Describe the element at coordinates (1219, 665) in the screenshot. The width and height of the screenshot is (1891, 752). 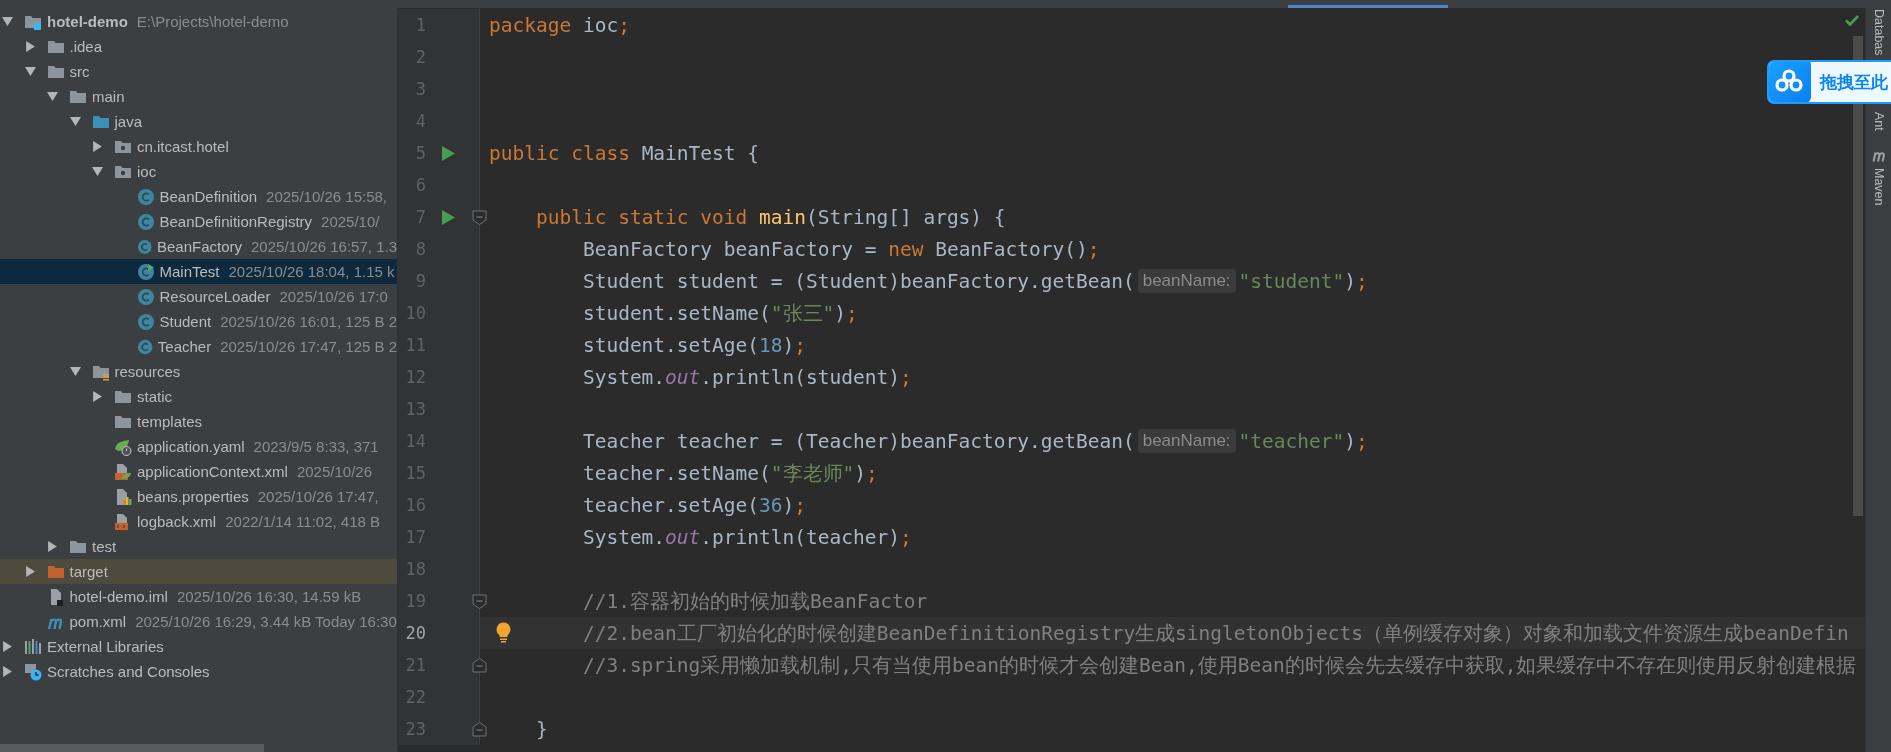
I see `code-comment: //3.spring采用懒加载机制,只有当使用bean的时候才会创建Bean,使用Bean的时候会先去缓存中获取,如果缓存中不存在则使用反射创建根据` at that location.